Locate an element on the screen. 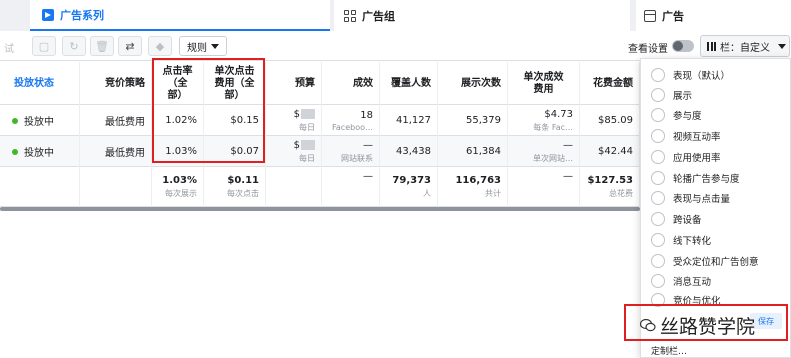  columns-icon is located at coordinates (711, 46).